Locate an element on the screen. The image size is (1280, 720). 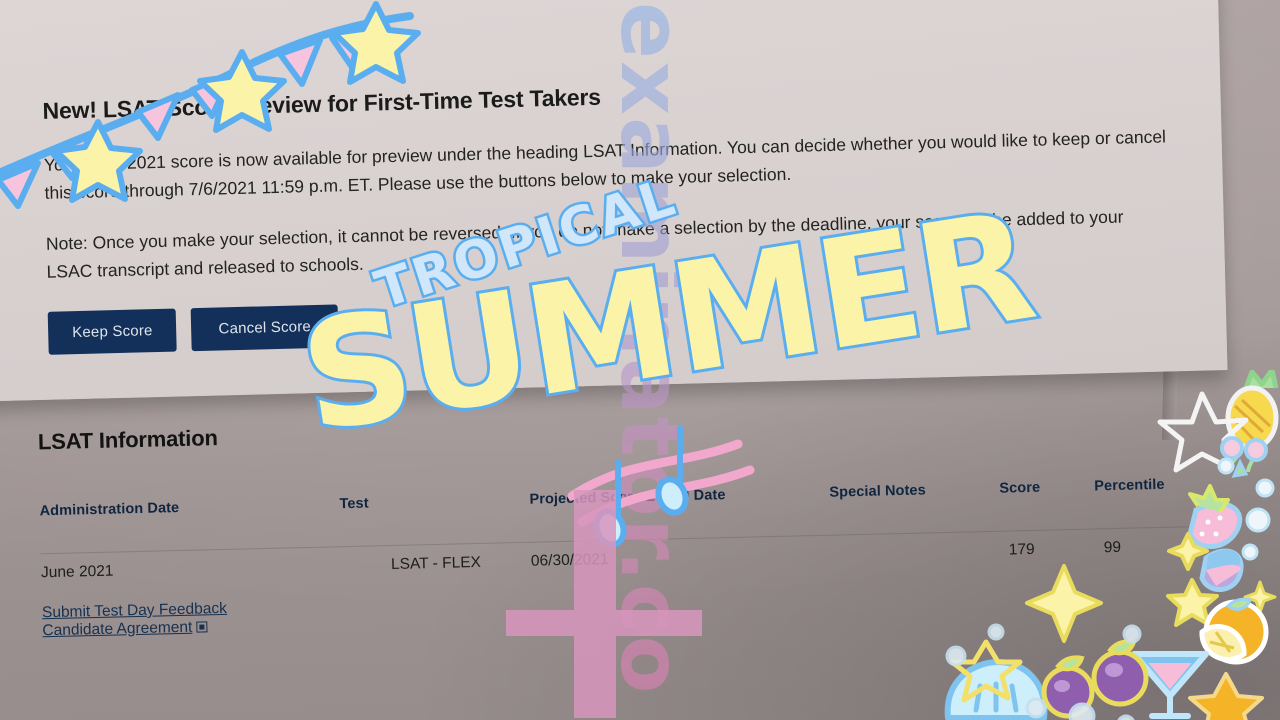
cell-special-notes is located at coordinates (916, 547).